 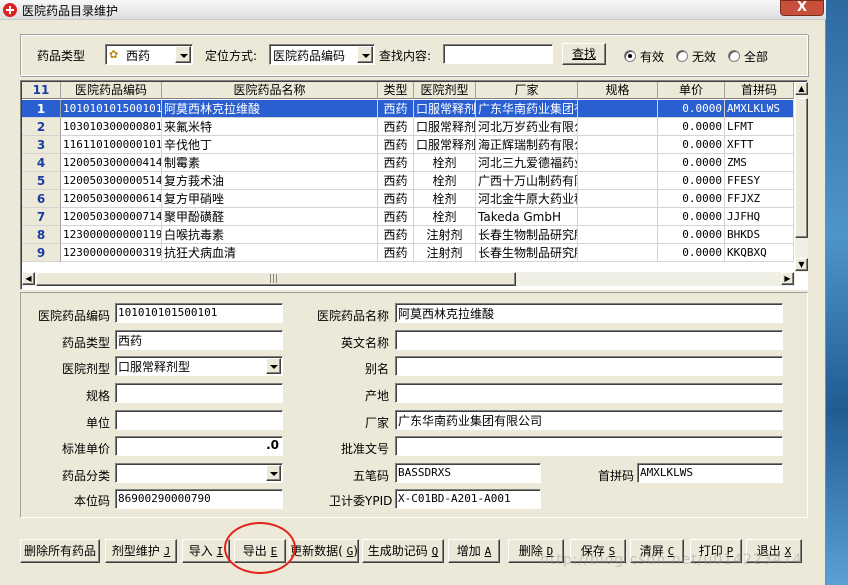 I want to click on table-cell: 复方甲硝唑, so click(x=270, y=199).